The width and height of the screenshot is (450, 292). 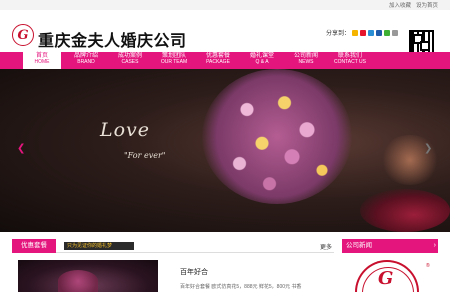 I want to click on news-tab: 公司新闻, so click(x=359, y=245).